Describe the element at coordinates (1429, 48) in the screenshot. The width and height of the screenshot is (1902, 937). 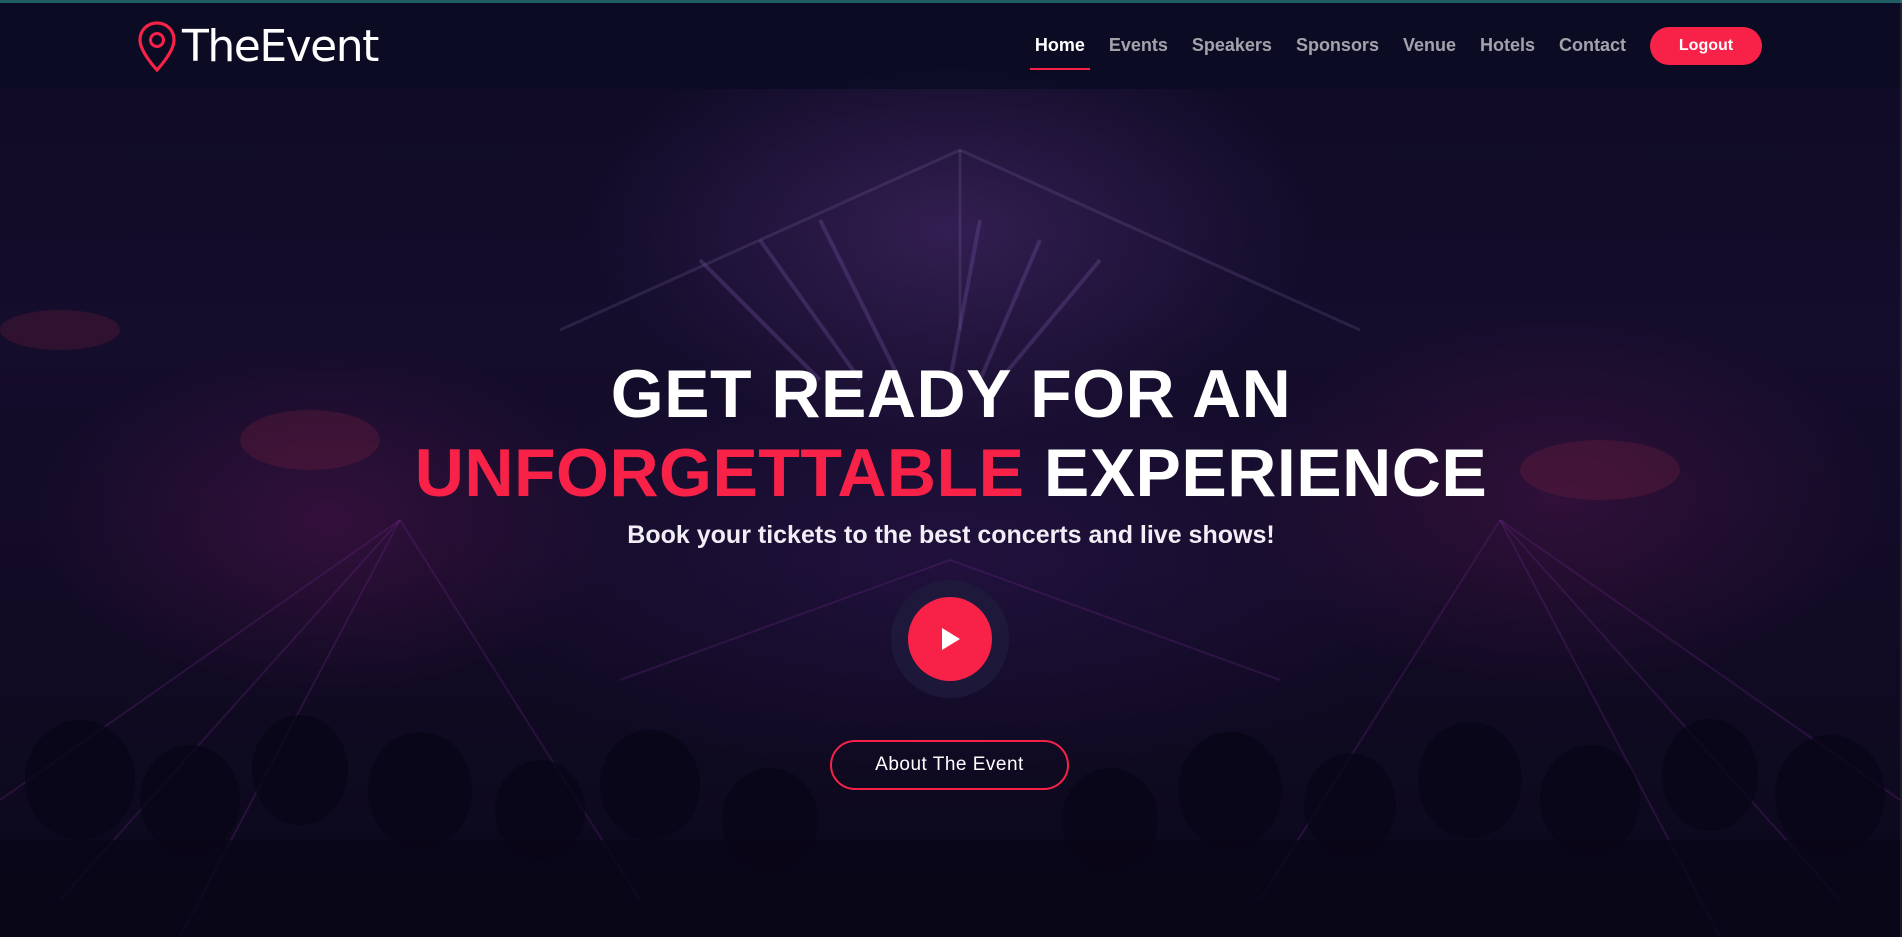
I see `nav-item-venue: Venue` at that location.